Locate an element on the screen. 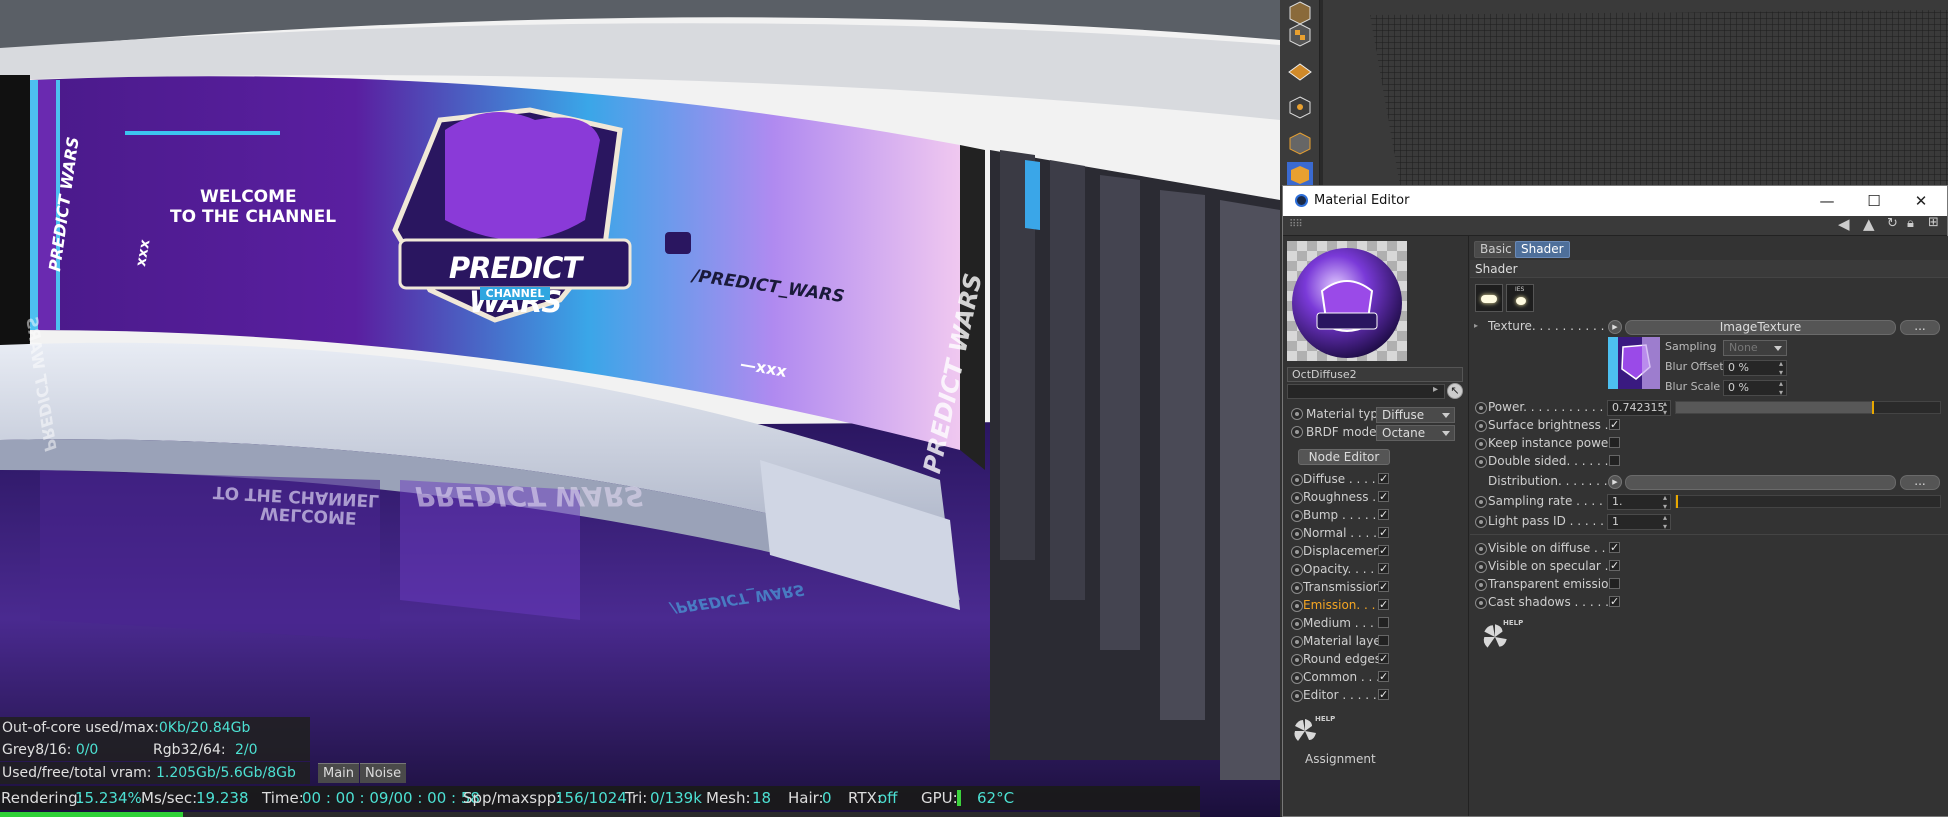 The image size is (1948, 817). back-arrow-icon: ◀ is located at coordinates (1844, 224).